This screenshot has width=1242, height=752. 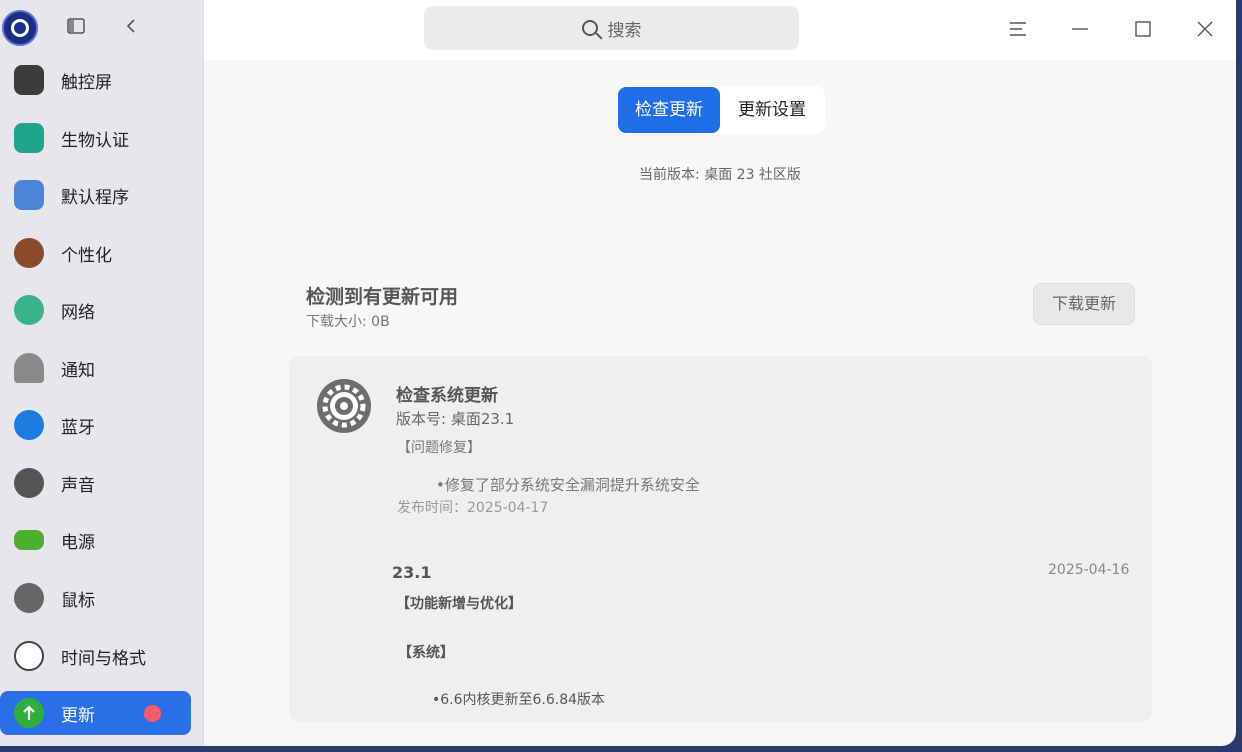 What do you see at coordinates (348, 322) in the screenshot?
I see `download-size: 下载大小: 0B` at bounding box center [348, 322].